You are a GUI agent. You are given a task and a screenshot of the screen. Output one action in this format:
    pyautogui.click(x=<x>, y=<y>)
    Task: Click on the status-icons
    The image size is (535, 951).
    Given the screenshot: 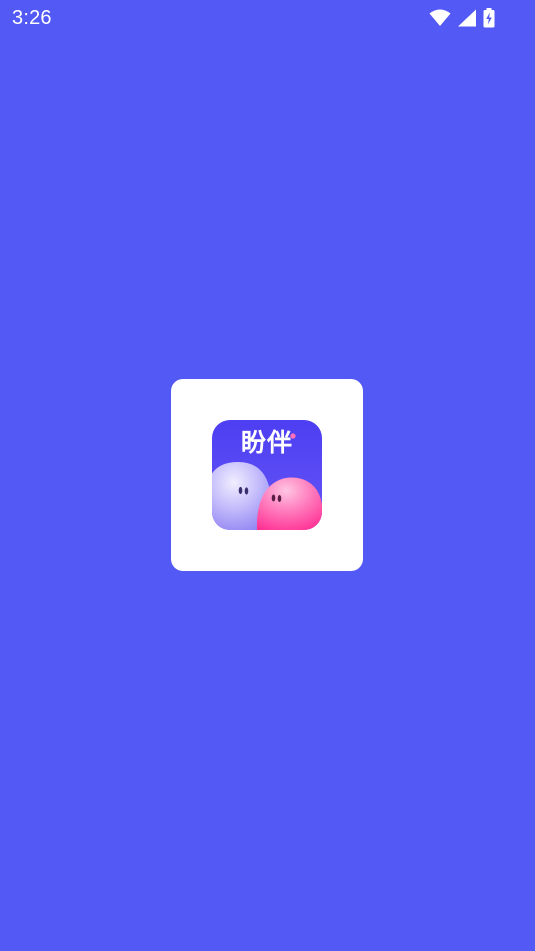 What is the action you would take?
    pyautogui.click(x=462, y=18)
    